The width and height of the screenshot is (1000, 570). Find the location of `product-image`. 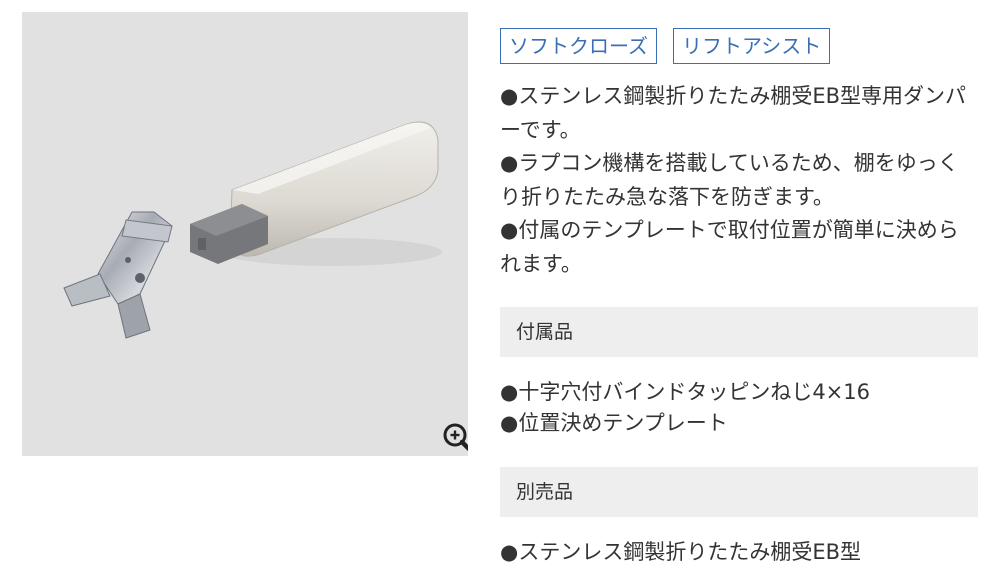

product-image is located at coordinates (252, 230).